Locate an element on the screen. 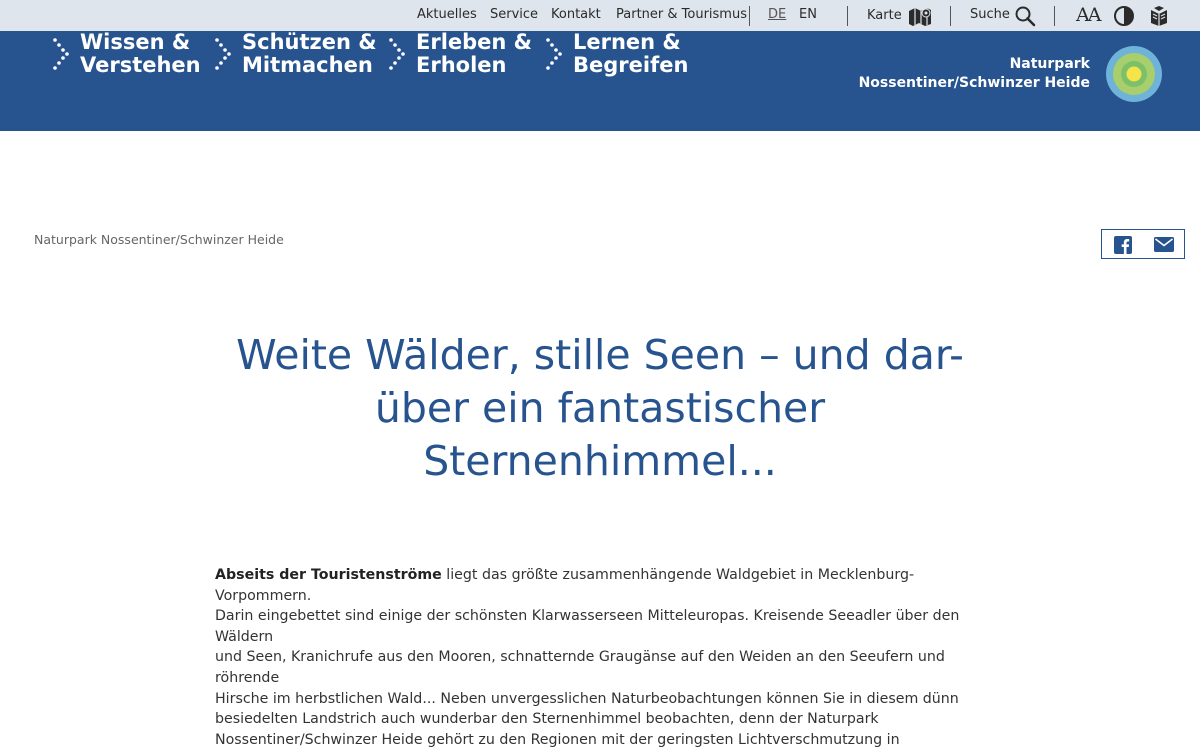 The width and height of the screenshot is (1200, 750). brand-line-1: Naturpark is located at coordinates (1049, 64).